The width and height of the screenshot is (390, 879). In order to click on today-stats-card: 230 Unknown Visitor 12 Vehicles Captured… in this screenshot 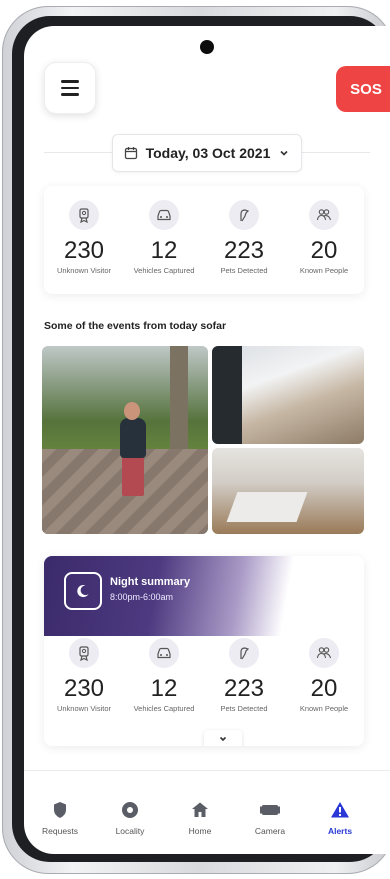, I will do `click(204, 240)`.